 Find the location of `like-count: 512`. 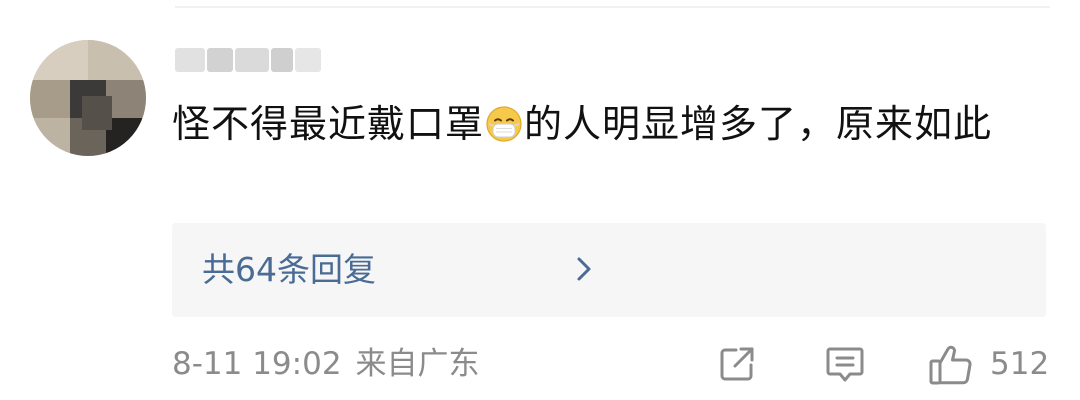

like-count: 512 is located at coordinates (1020, 364).